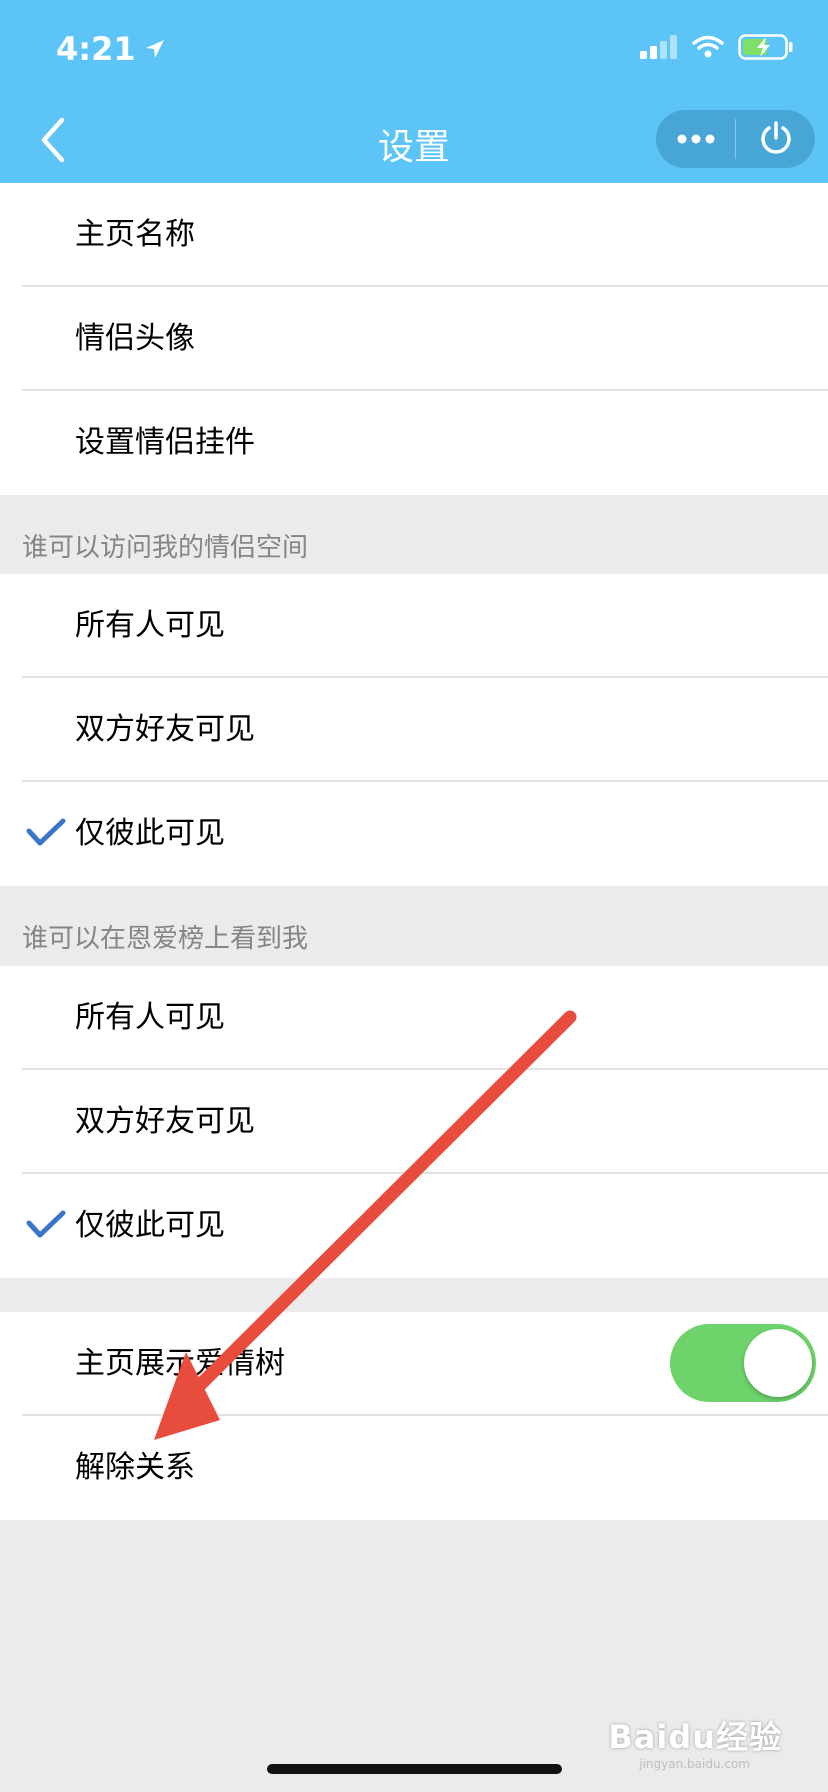  Describe the element at coordinates (165, 939) in the screenshot. I see `section-header-ranking: 谁可以在恩爱榜上看到我` at that location.